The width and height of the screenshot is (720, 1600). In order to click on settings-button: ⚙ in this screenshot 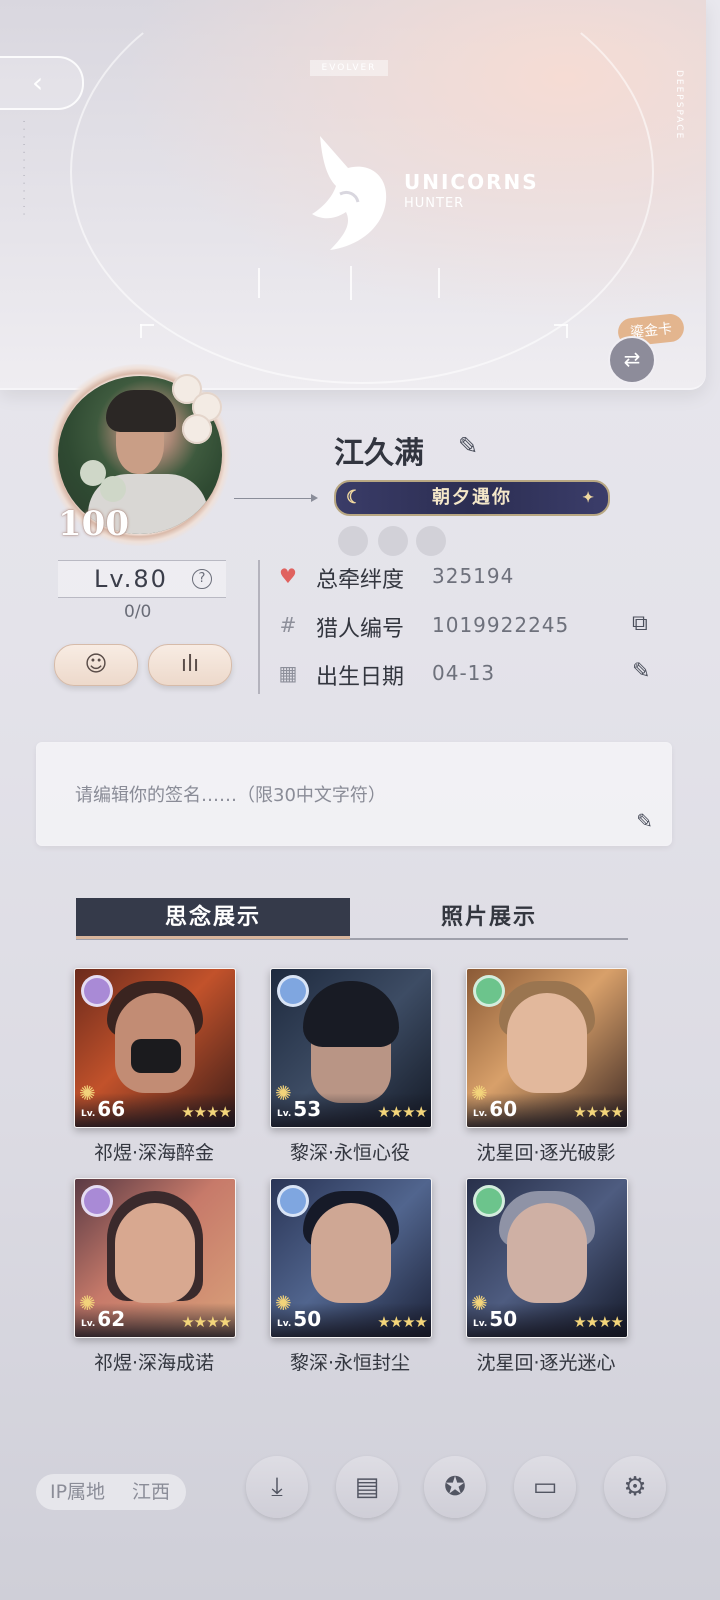, I will do `click(635, 1487)`.